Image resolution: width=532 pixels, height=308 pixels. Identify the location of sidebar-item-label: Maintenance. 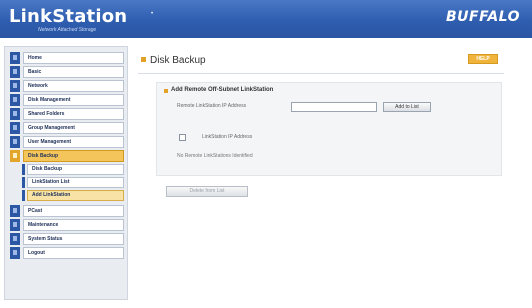
(73, 225).